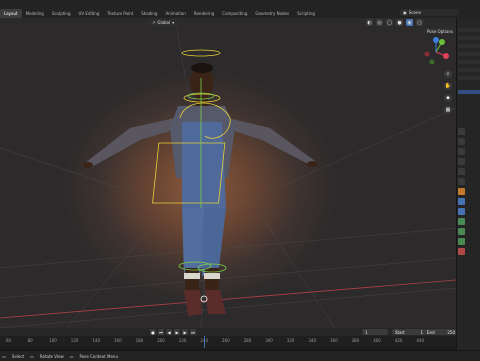  What do you see at coordinates (35, 13) in the screenshot?
I see `workspace-tab-modeling: Modeling` at bounding box center [35, 13].